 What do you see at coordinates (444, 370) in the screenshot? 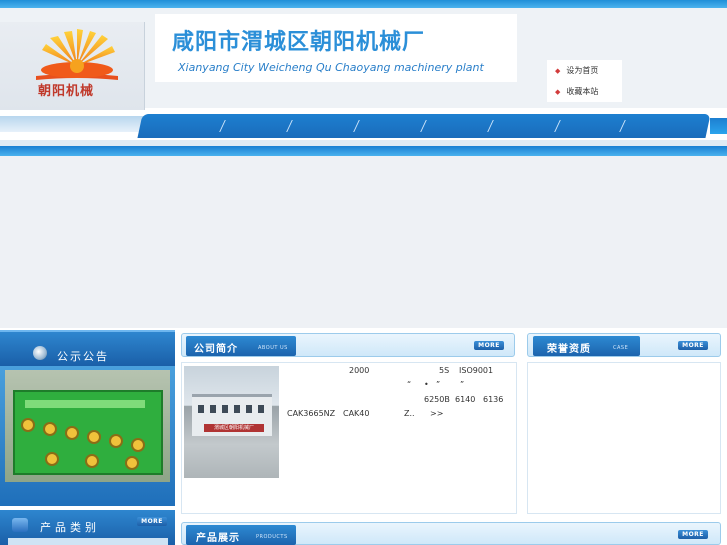
I see `about-text: 5S` at bounding box center [444, 370].